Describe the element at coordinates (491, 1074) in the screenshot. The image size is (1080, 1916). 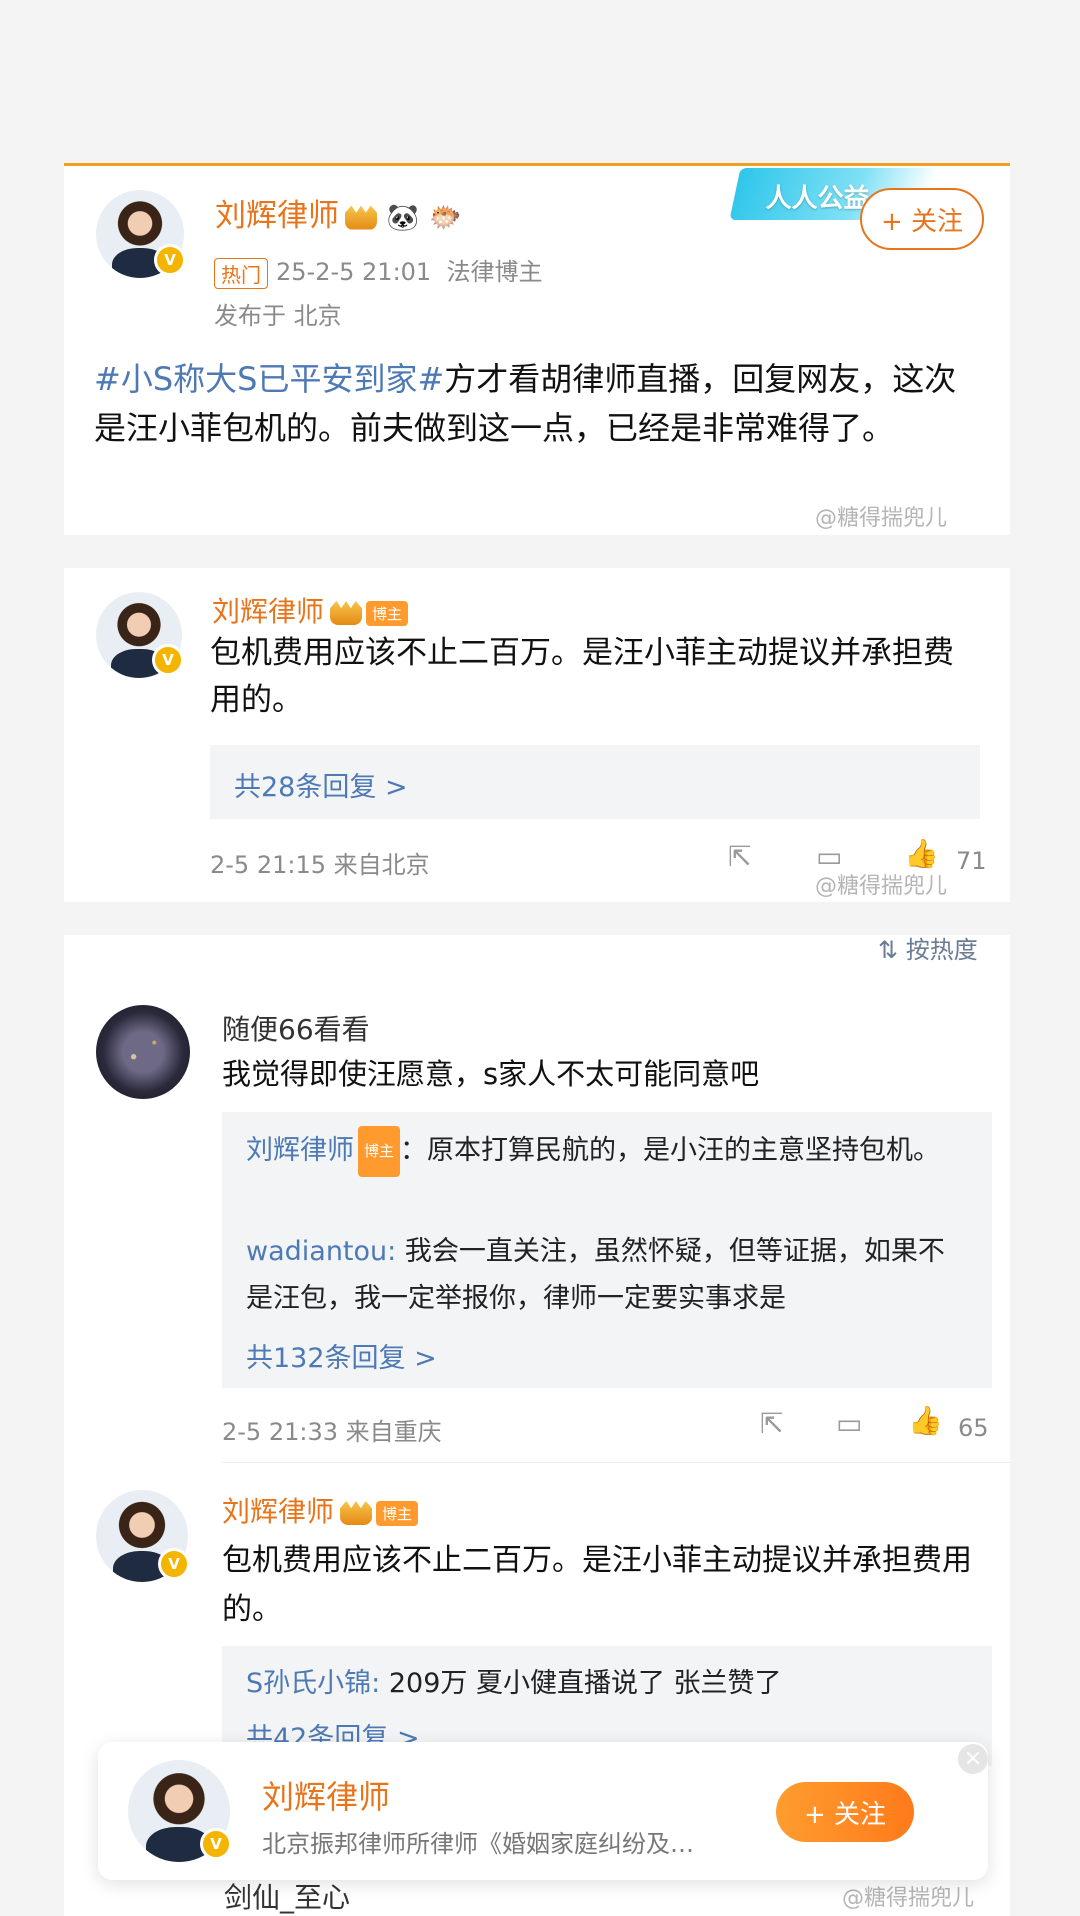
I see `comment-text: 我觉得即使汪愿意，s家人不太可能同意吧` at that location.